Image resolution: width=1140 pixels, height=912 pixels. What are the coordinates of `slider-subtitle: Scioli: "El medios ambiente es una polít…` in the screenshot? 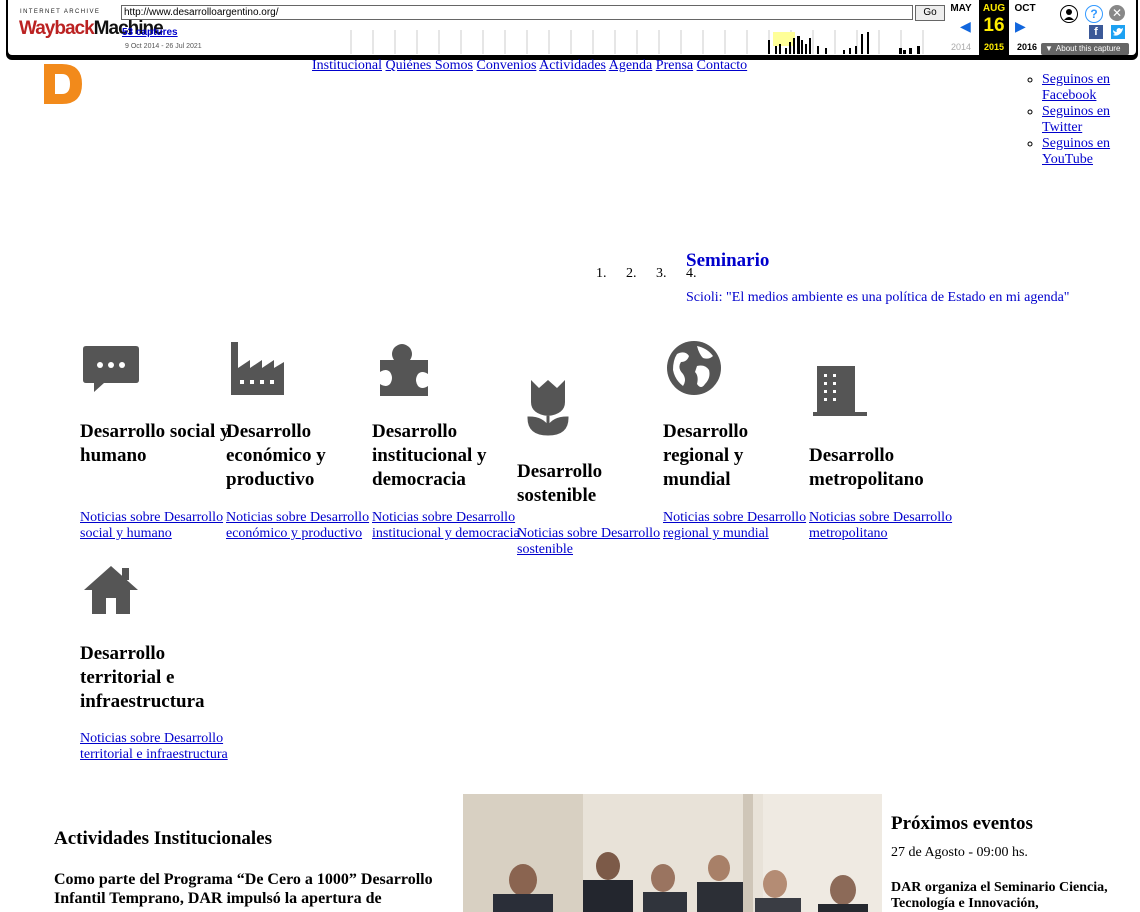 It's located at (878, 298).